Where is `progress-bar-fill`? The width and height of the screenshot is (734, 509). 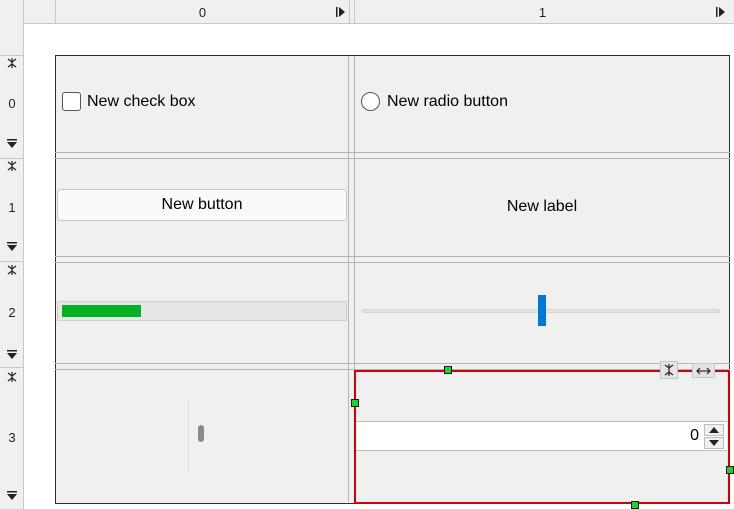 progress-bar-fill is located at coordinates (101, 311).